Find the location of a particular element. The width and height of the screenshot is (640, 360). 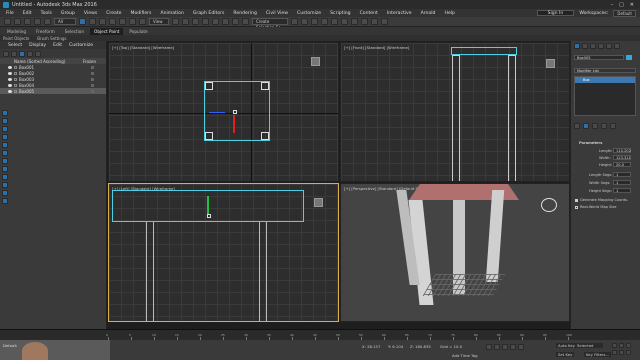

utilities-tab-icon is located at coordinates (617, 46).